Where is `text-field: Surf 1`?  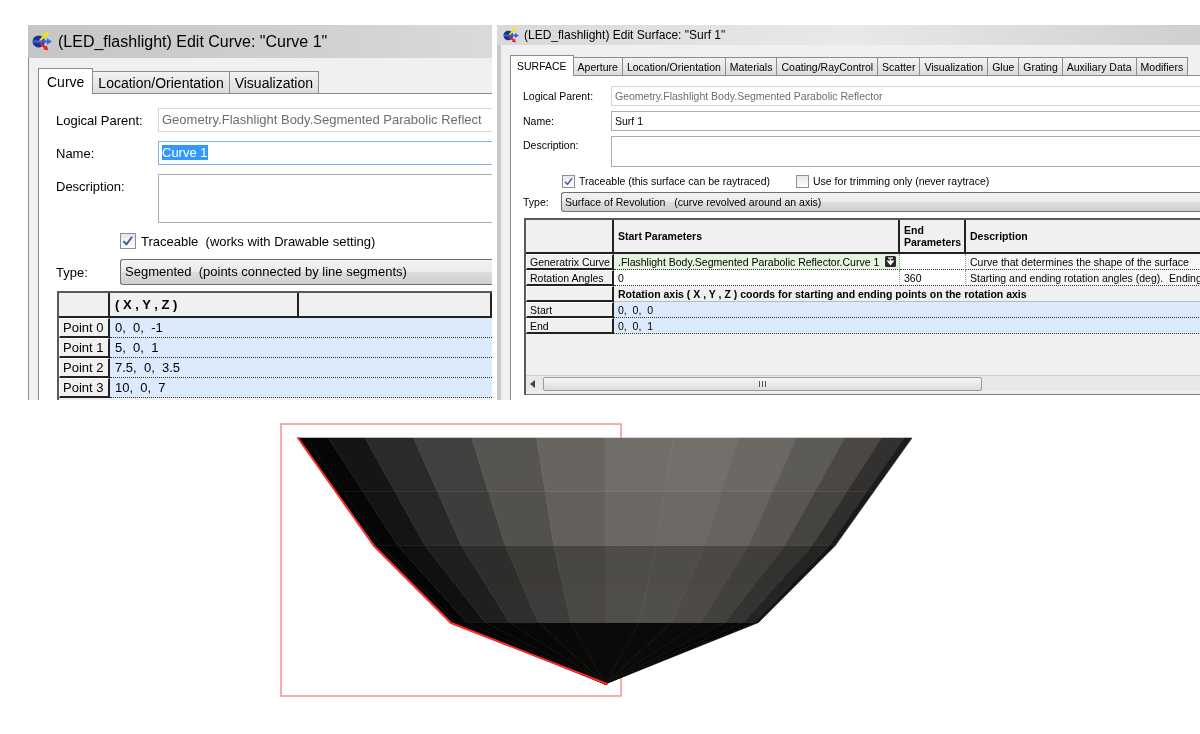
text-field: Surf 1 is located at coordinates (905, 121).